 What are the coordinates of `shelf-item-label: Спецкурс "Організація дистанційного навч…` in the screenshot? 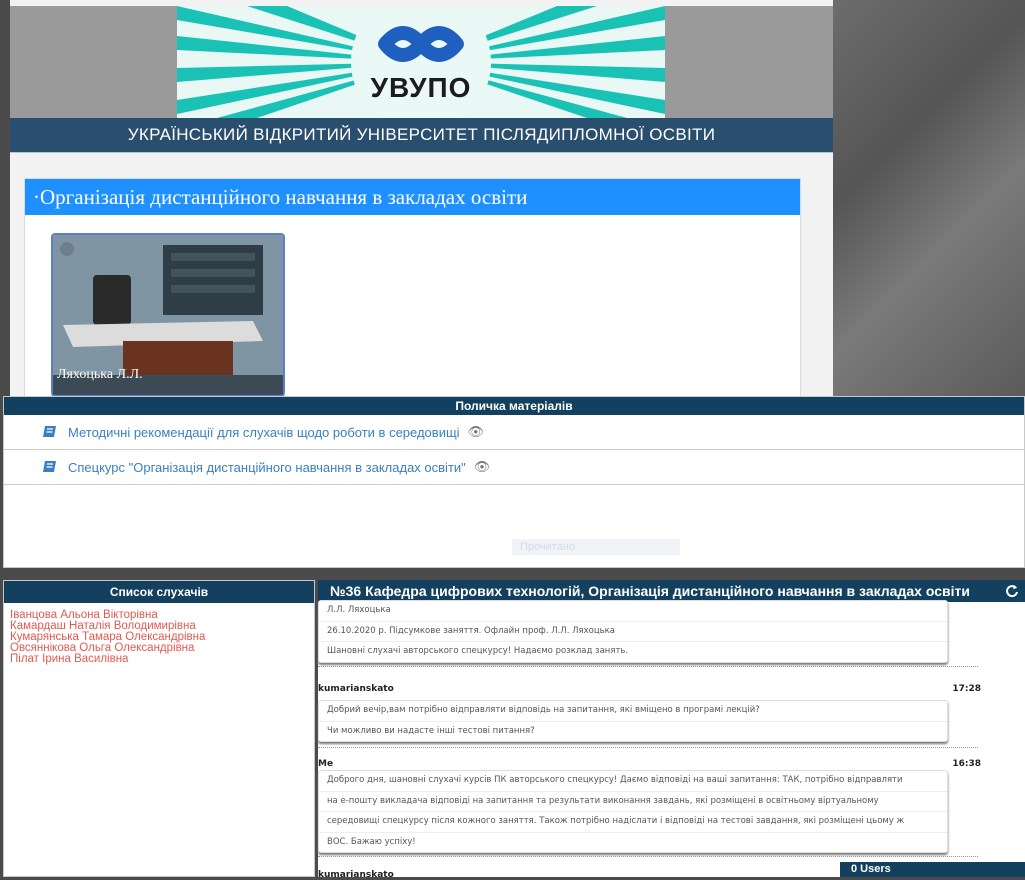 It's located at (267, 467).